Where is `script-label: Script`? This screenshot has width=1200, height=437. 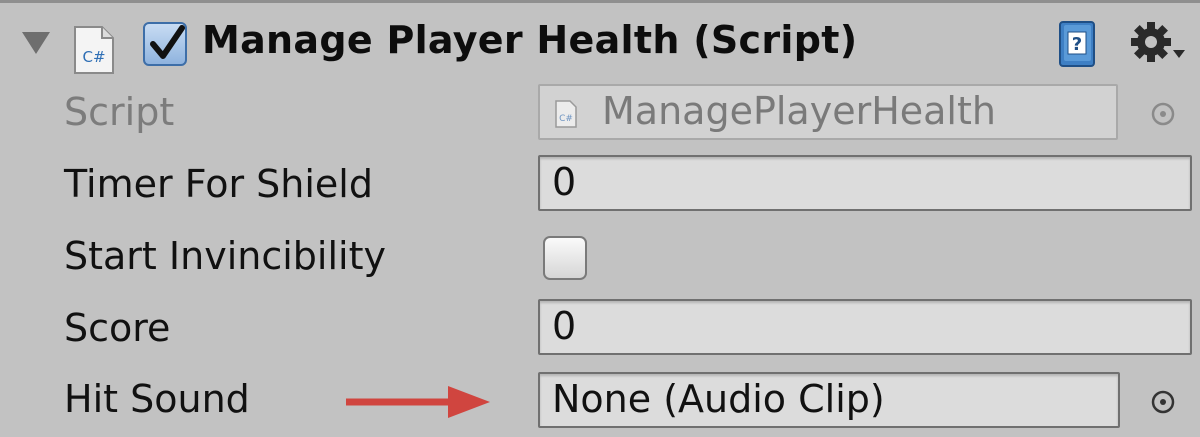
script-label: Script is located at coordinates (119, 112).